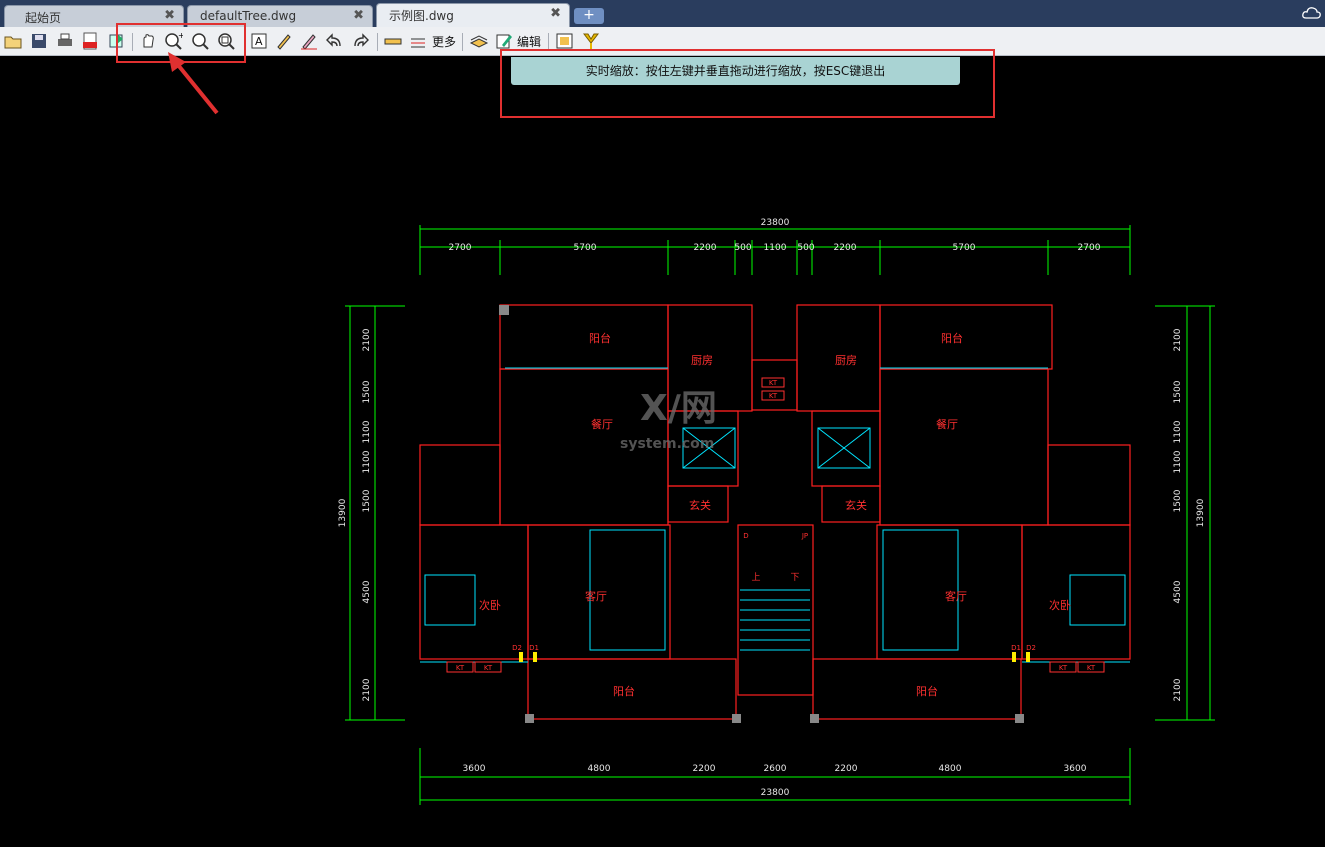 This screenshot has width=1325, height=847. What do you see at coordinates (91, 41) in the screenshot?
I see `pdf-export-icon` at bounding box center [91, 41].